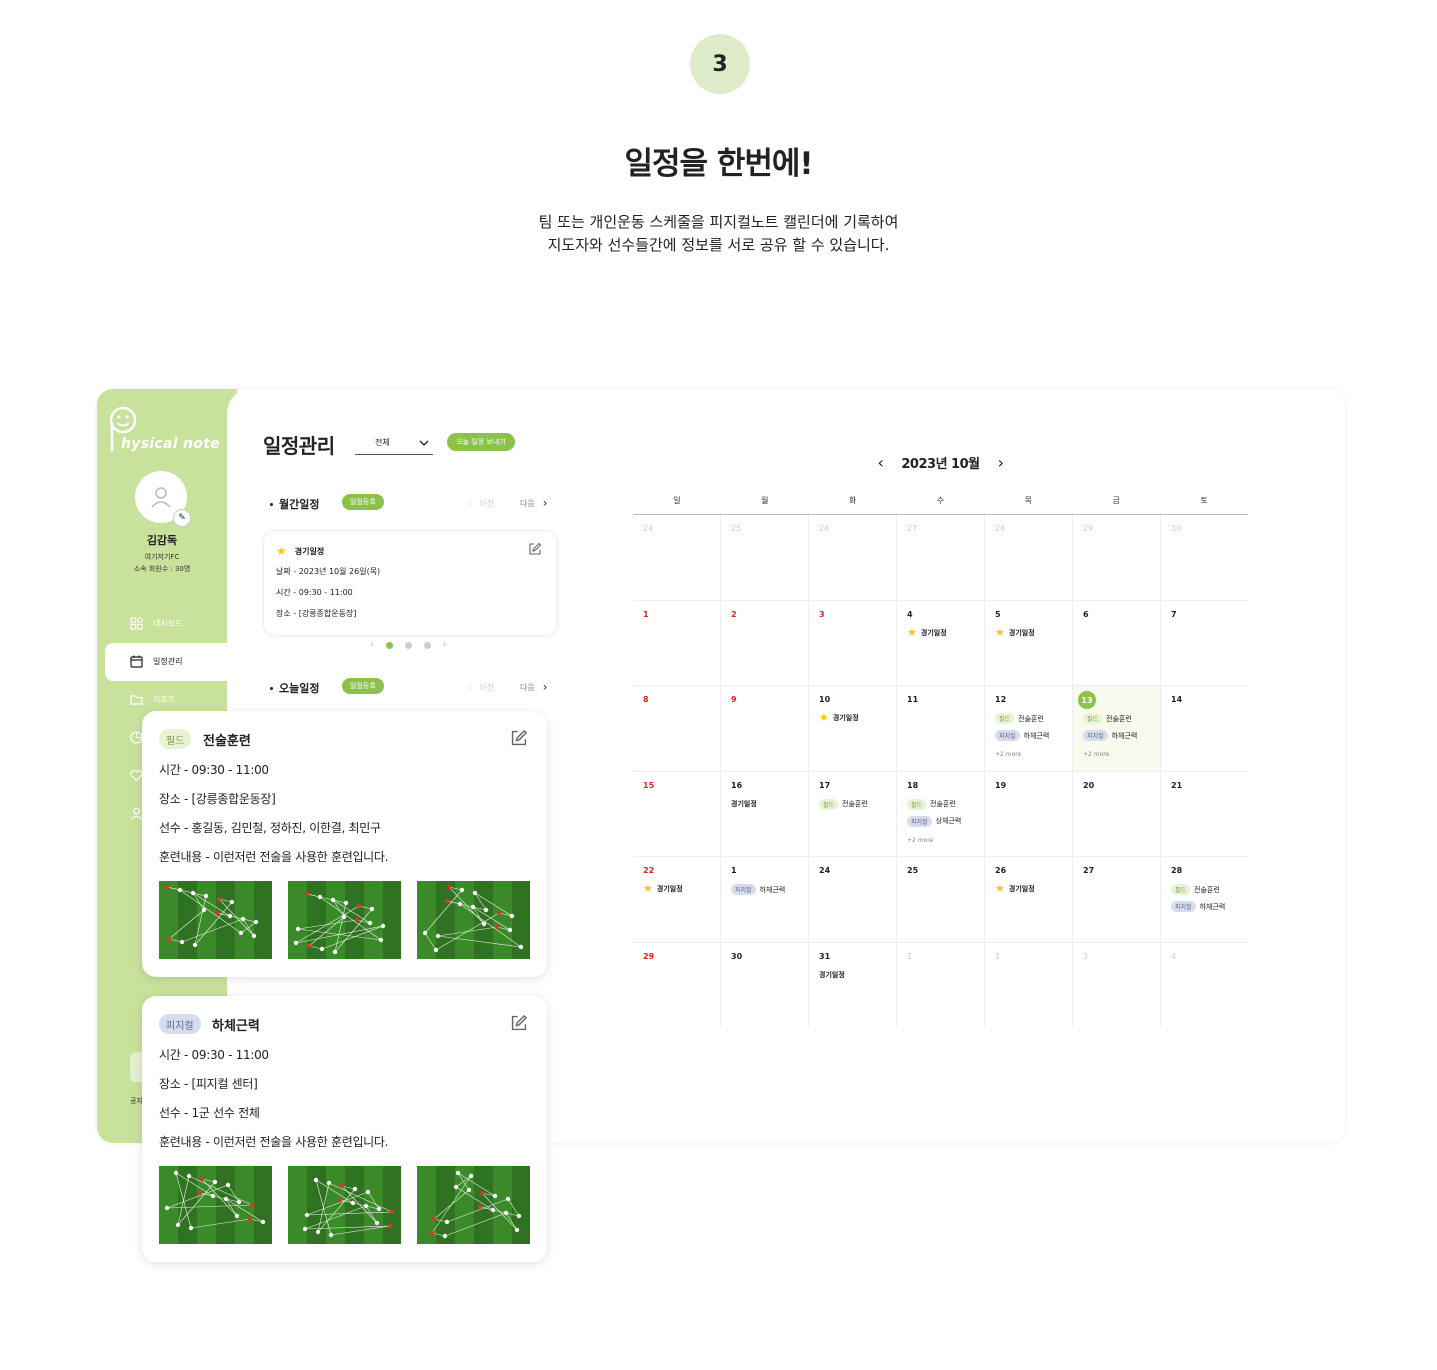  Describe the element at coordinates (175, 739) in the screenshot. I see `tag-field: 필드` at that location.